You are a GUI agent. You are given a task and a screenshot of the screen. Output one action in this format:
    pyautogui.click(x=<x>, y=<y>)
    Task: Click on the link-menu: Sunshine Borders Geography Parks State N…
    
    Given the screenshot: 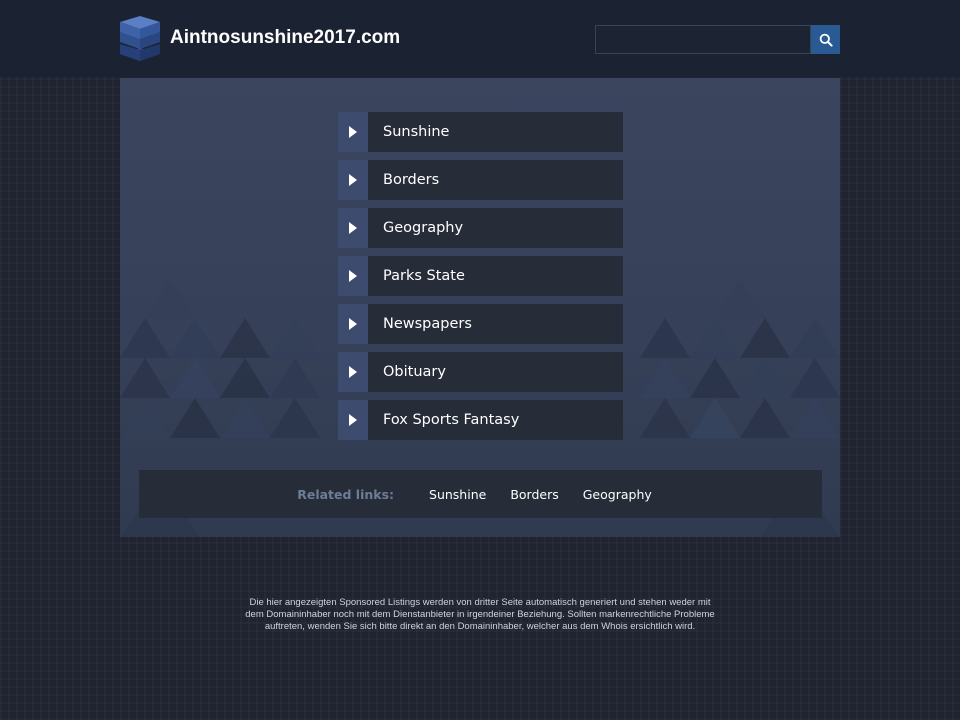 What is the action you would take?
    pyautogui.click(x=480, y=280)
    